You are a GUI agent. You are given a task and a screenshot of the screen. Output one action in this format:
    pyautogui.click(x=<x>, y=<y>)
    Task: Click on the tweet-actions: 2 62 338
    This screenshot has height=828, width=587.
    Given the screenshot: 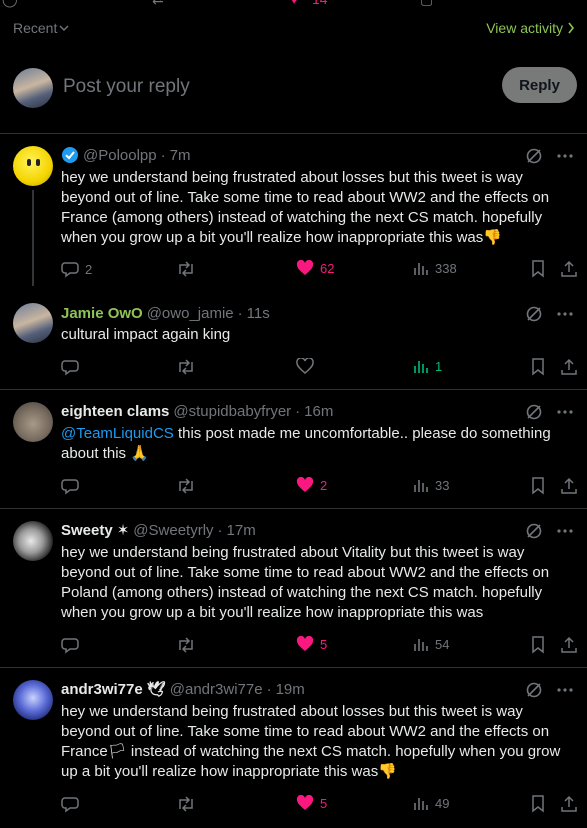 What is the action you would take?
    pyautogui.click(x=320, y=270)
    